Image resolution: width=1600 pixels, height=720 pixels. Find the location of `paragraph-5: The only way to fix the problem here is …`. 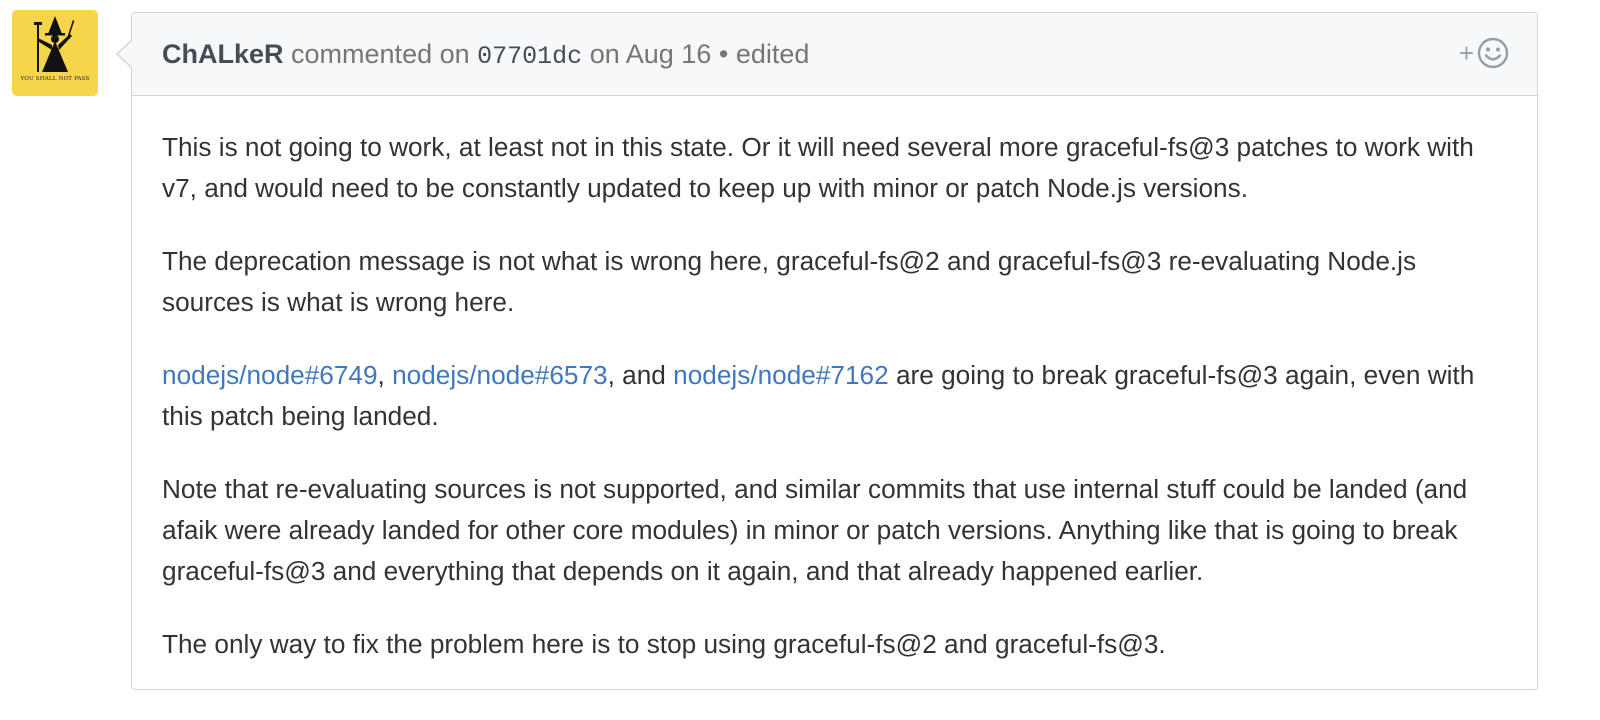

paragraph-5: The only way to fix the problem here is … is located at coordinates (664, 644).